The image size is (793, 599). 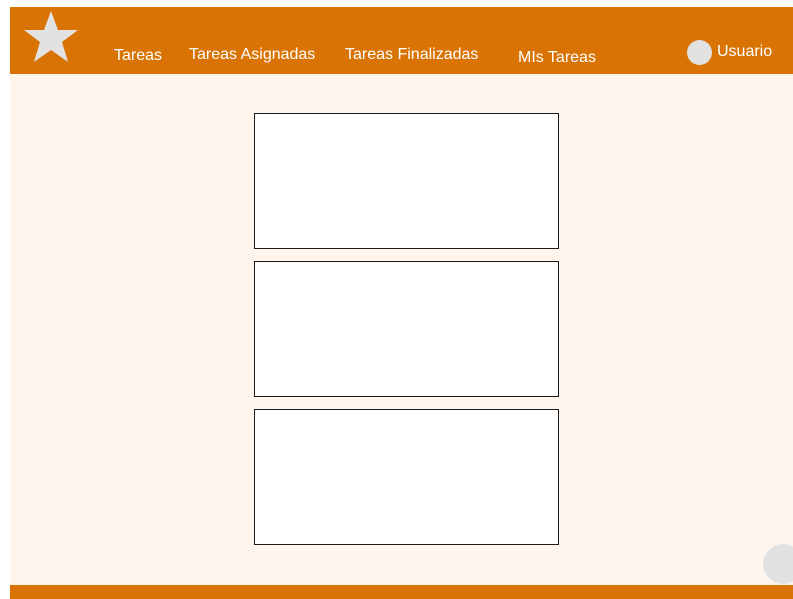 I want to click on star-icon, so click(x=51, y=38).